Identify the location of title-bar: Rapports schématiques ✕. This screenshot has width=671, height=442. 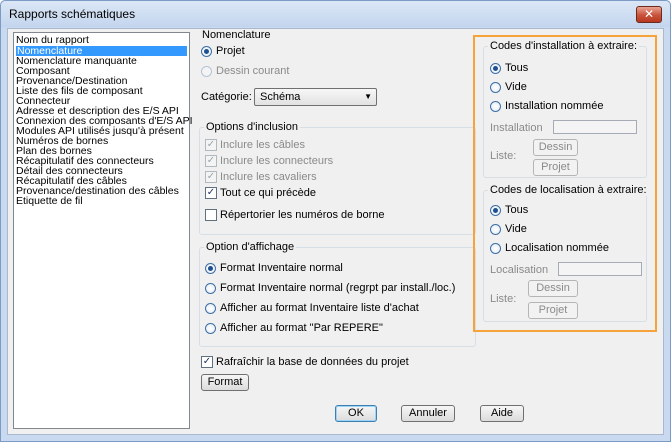
(335, 14).